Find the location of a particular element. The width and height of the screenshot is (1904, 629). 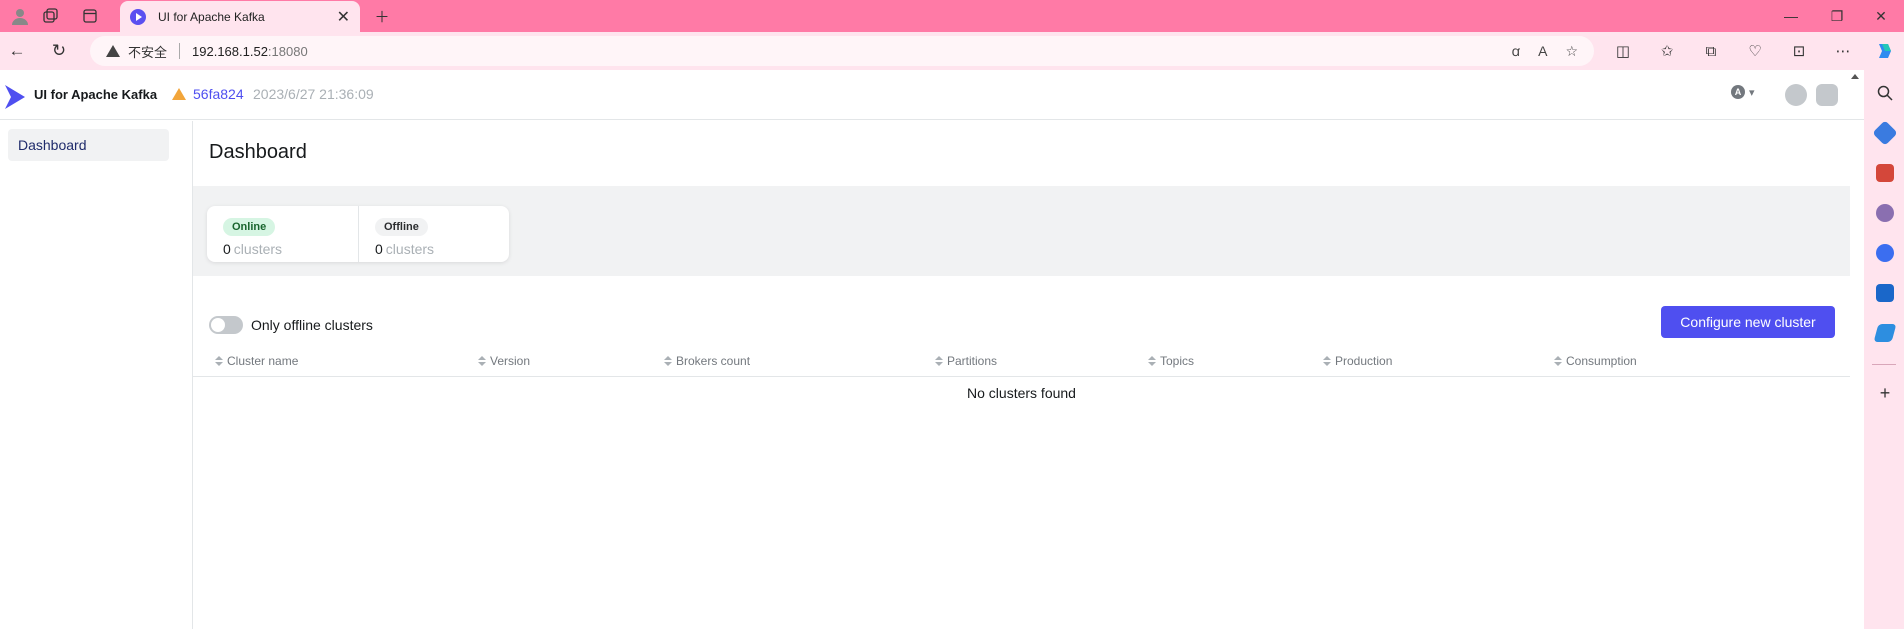

configure-new-cluster-button: Configure new cluster is located at coordinates (1748, 322).